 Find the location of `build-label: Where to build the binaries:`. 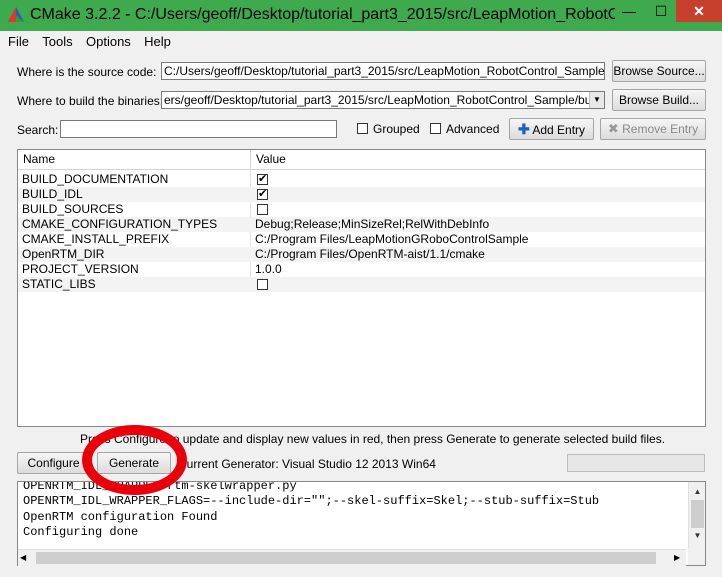

build-label: Where to build the binaries: is located at coordinates (90, 101).